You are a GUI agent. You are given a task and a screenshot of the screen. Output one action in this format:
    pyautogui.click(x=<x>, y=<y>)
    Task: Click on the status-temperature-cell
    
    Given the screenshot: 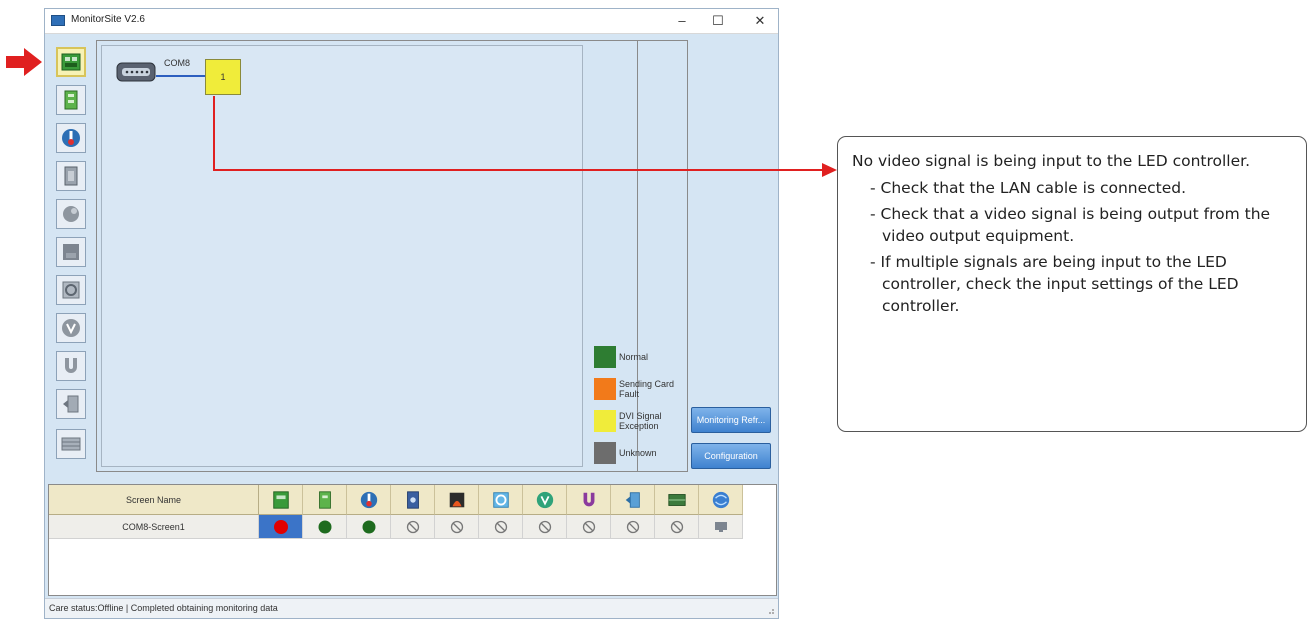 What is the action you would take?
    pyautogui.click(x=369, y=527)
    